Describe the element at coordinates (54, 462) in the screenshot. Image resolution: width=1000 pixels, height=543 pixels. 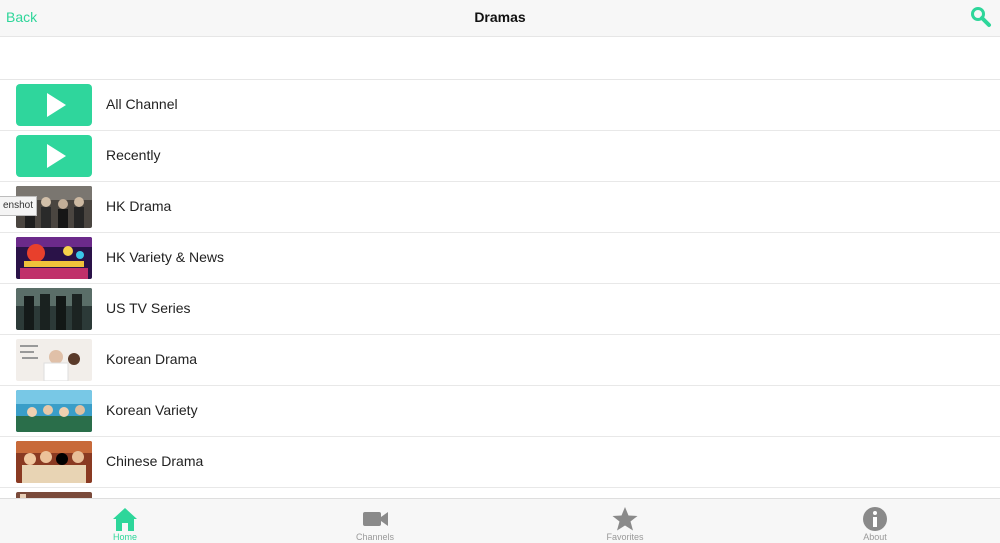
I see `chinese-drama-thumbnail` at that location.